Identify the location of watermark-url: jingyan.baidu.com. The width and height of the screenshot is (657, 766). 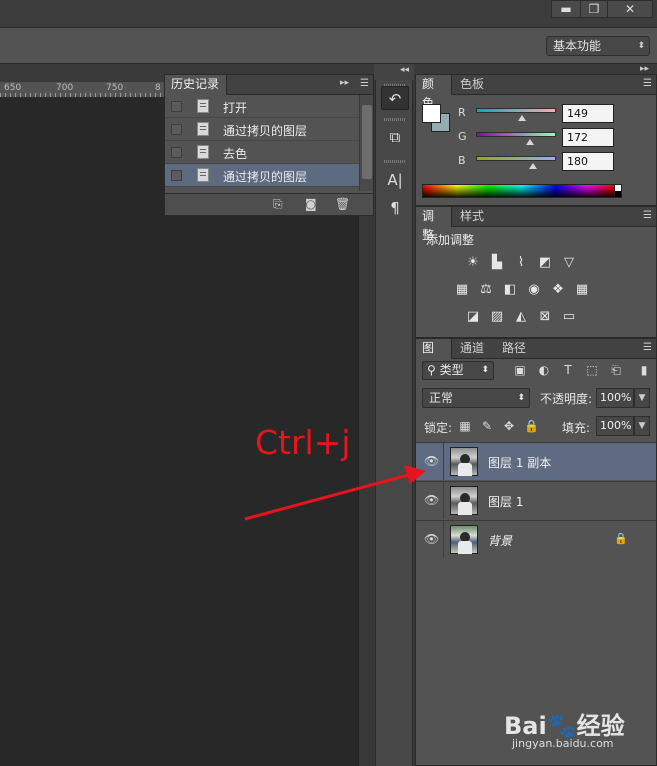
(563, 743).